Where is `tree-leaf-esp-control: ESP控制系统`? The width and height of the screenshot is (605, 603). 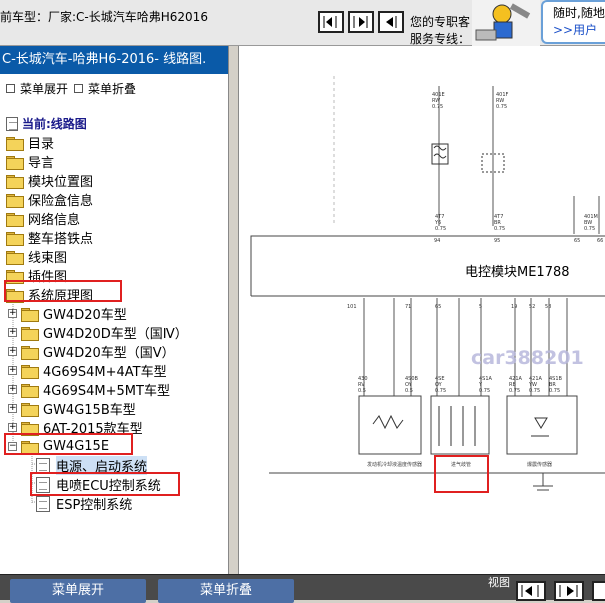 tree-leaf-esp-control: ESP控制系统 is located at coordinates (84, 503).